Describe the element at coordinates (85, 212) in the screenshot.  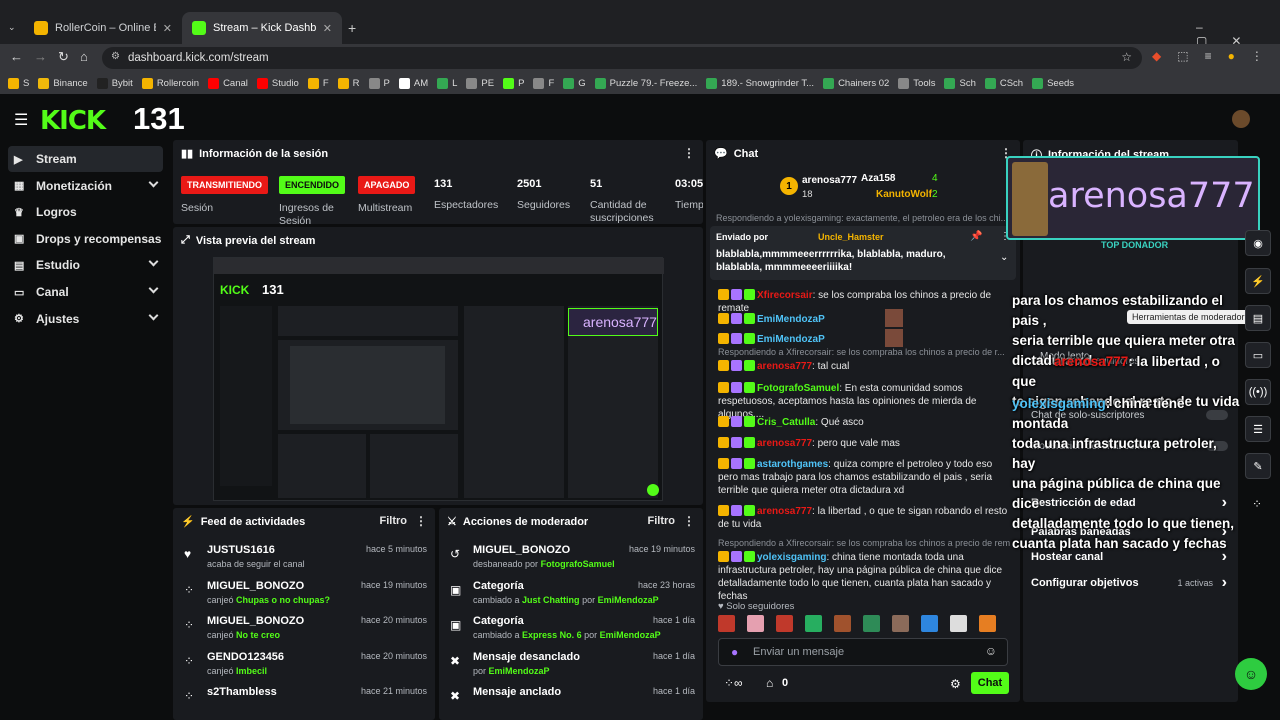
I see `sidebar-item-logros: ♛ Logros` at that location.